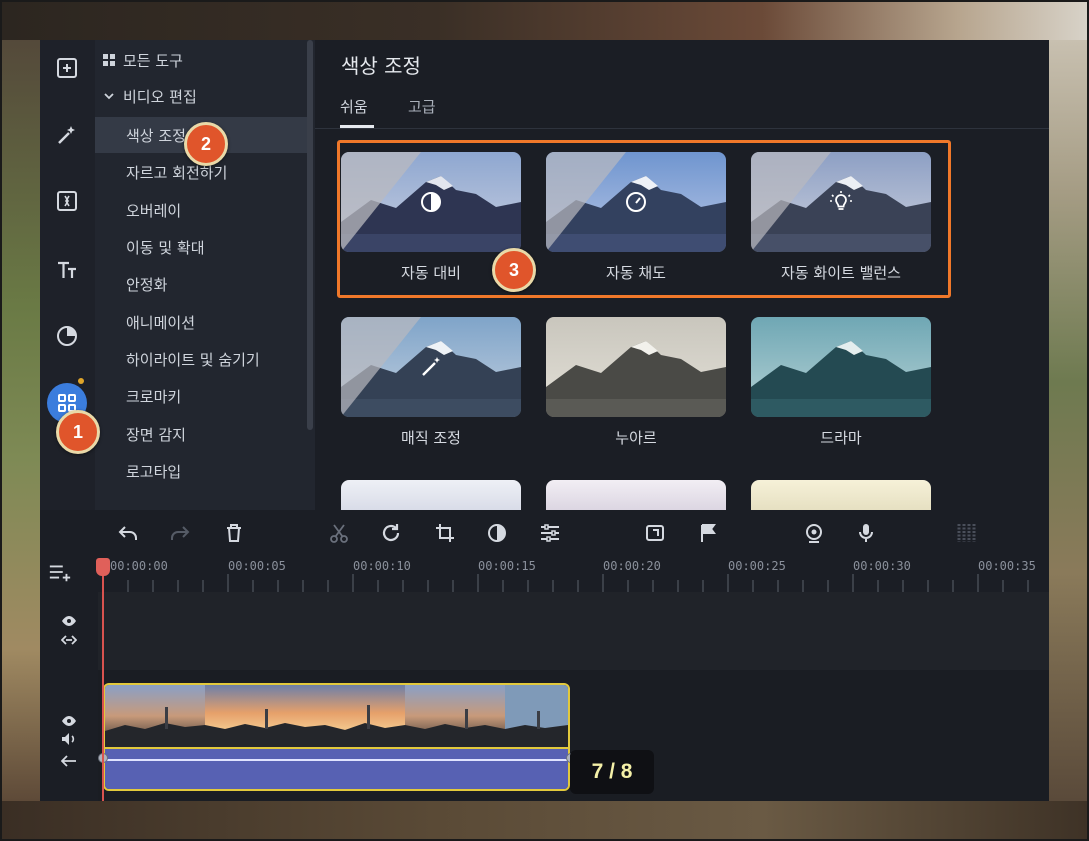  I want to click on overlay-track, so click(573, 631).